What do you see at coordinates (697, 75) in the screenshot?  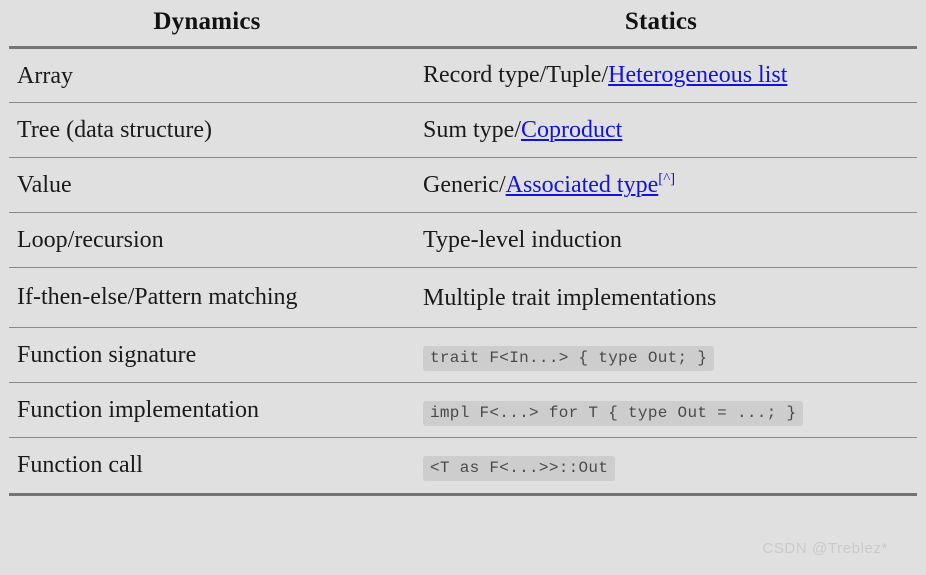 I see `statics-link: Heterogeneous list` at bounding box center [697, 75].